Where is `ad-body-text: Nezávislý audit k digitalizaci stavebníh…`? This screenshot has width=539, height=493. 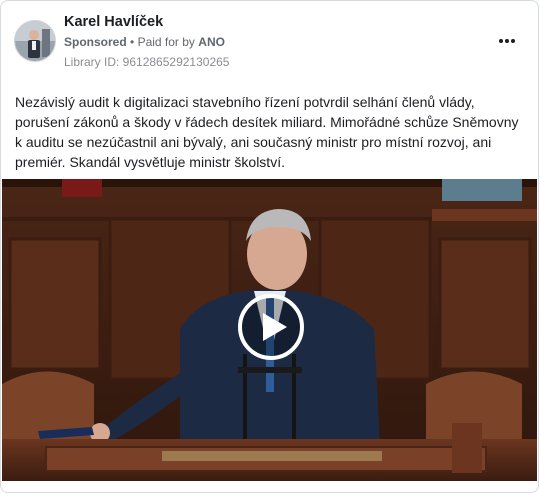
ad-body-text: Nezávislý audit k digitalizaci stavebníh… is located at coordinates (267, 132).